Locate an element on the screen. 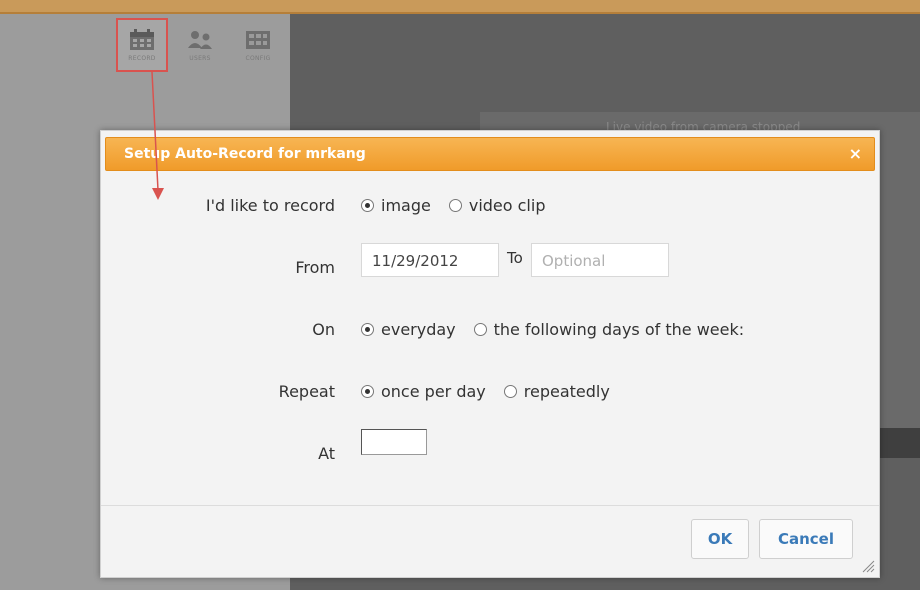  main-toolbar: RECORD USERS CONFIG is located at coordinates (200, 45).